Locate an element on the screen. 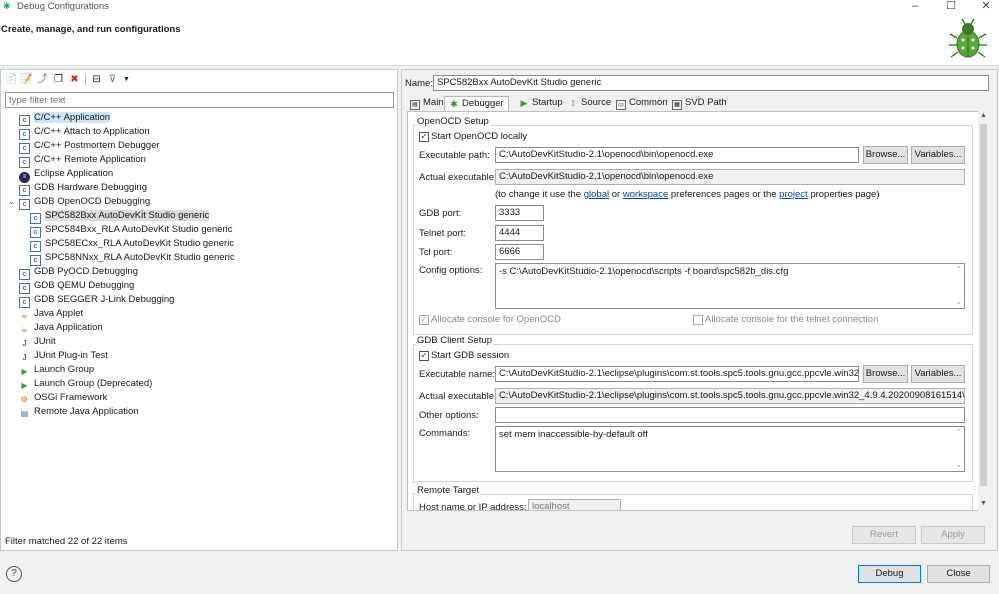 The image size is (999, 594). tab-main: ▤ Main is located at coordinates (427, 103).